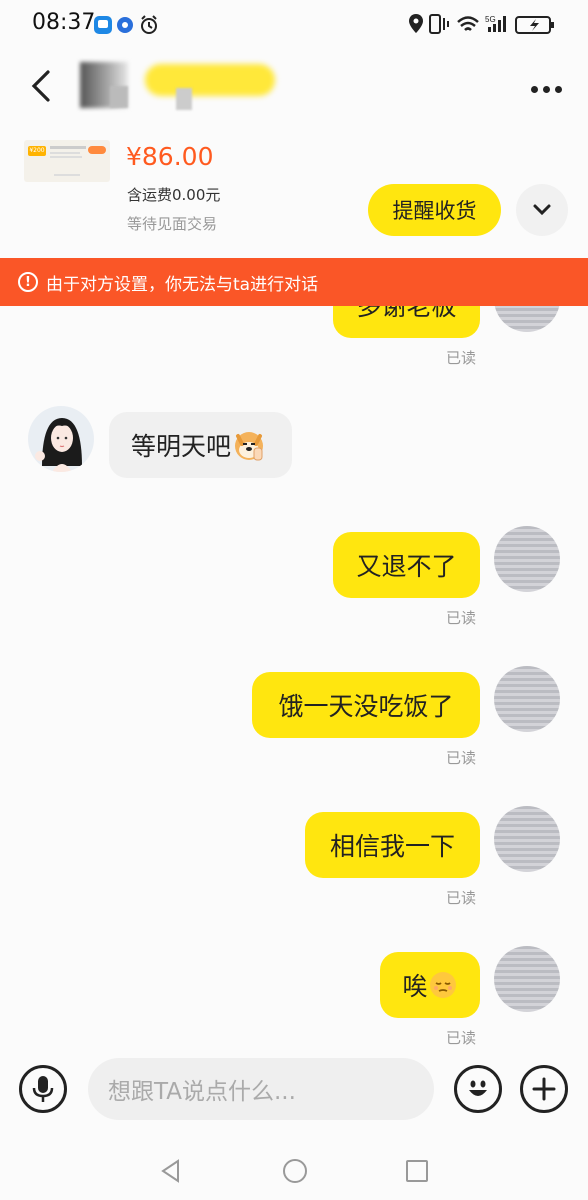 Image resolution: width=588 pixels, height=1200 pixels. What do you see at coordinates (171, 1171) in the screenshot?
I see `nav-back-icon` at bounding box center [171, 1171].